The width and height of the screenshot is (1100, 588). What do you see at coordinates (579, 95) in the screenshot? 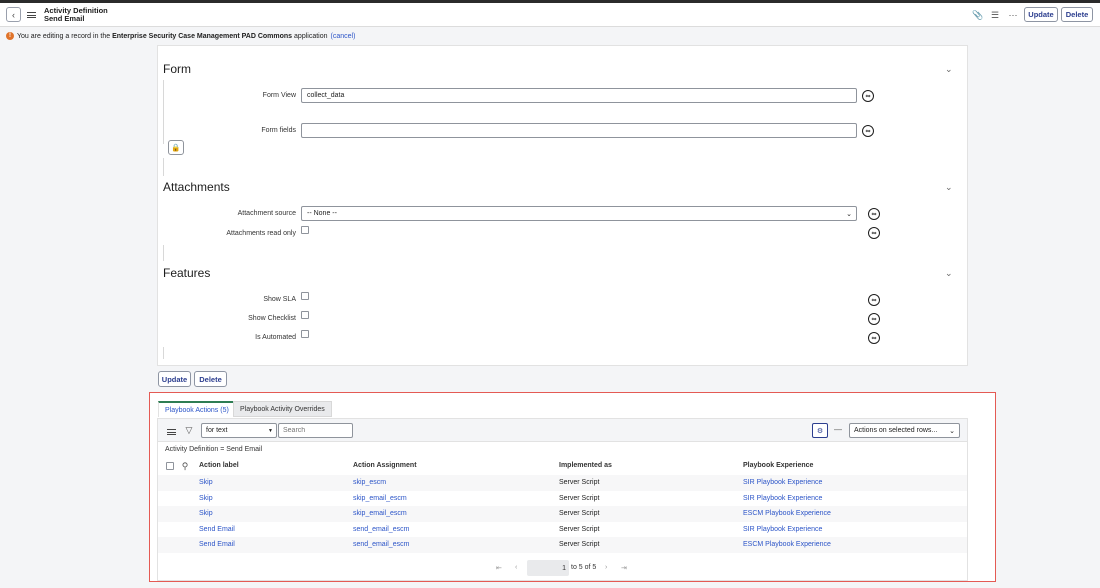
I see `form-view-input: collect_data` at bounding box center [579, 95].